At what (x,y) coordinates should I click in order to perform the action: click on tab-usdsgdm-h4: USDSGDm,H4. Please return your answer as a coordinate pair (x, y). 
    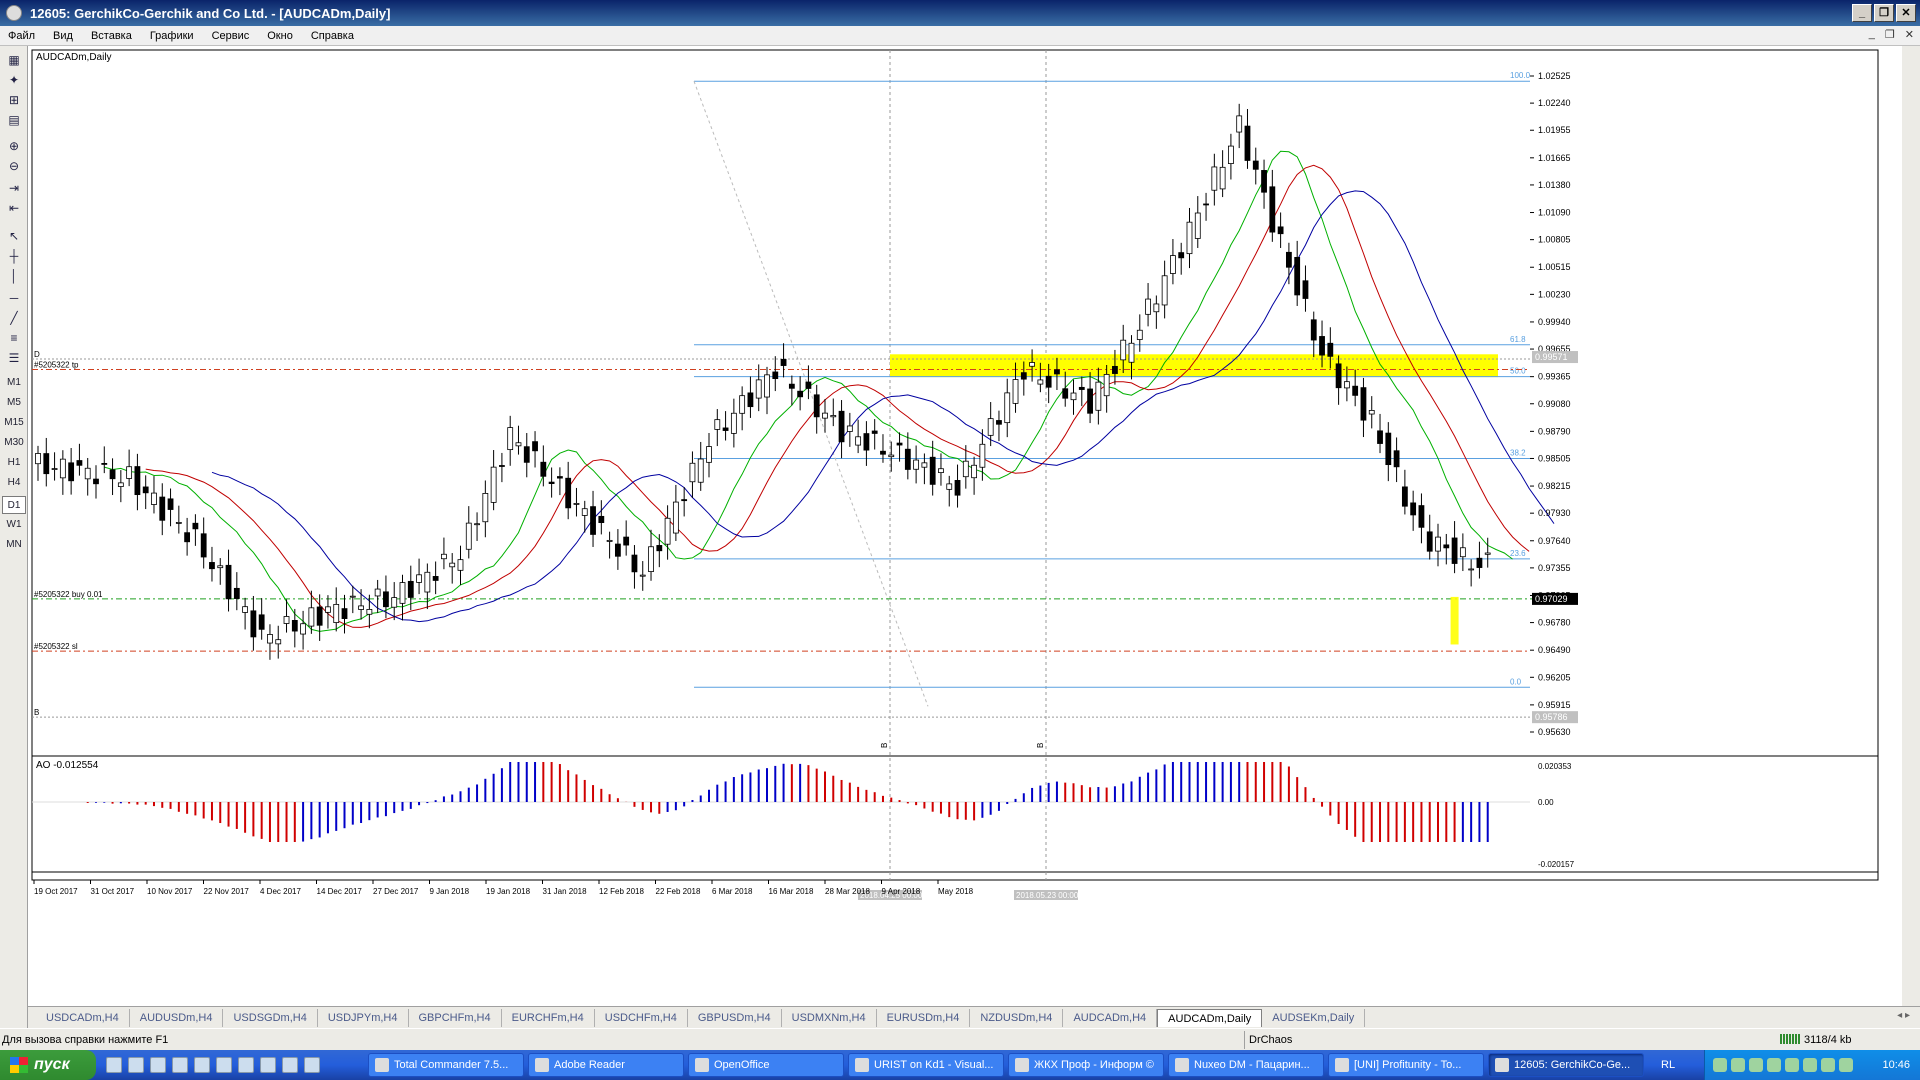
    Looking at the image, I should click on (270, 1017).